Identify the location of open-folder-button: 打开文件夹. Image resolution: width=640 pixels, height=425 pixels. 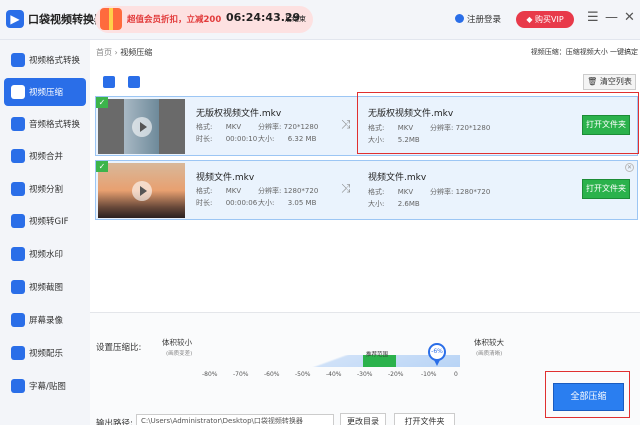
(606, 189).